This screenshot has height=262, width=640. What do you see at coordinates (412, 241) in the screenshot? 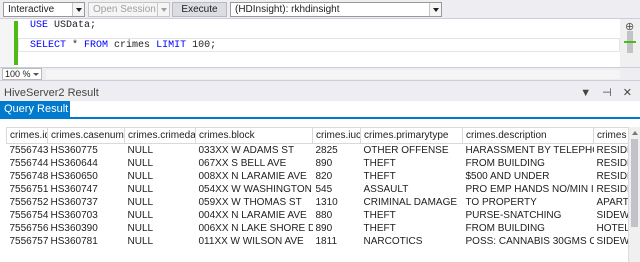
I see `table-cell: NARCOTICS` at bounding box center [412, 241].